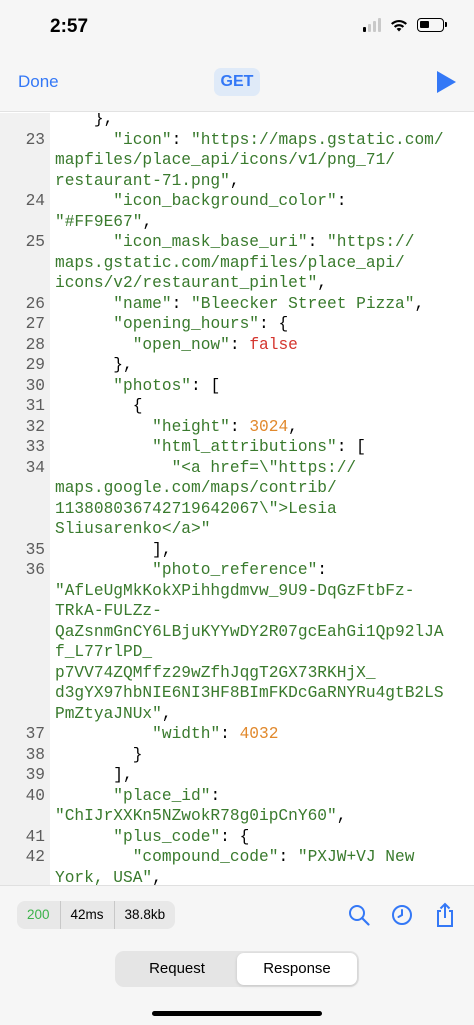 This screenshot has height=1025, width=474. Describe the element at coordinates (35, 139) in the screenshot. I see `line-number: 23` at that location.